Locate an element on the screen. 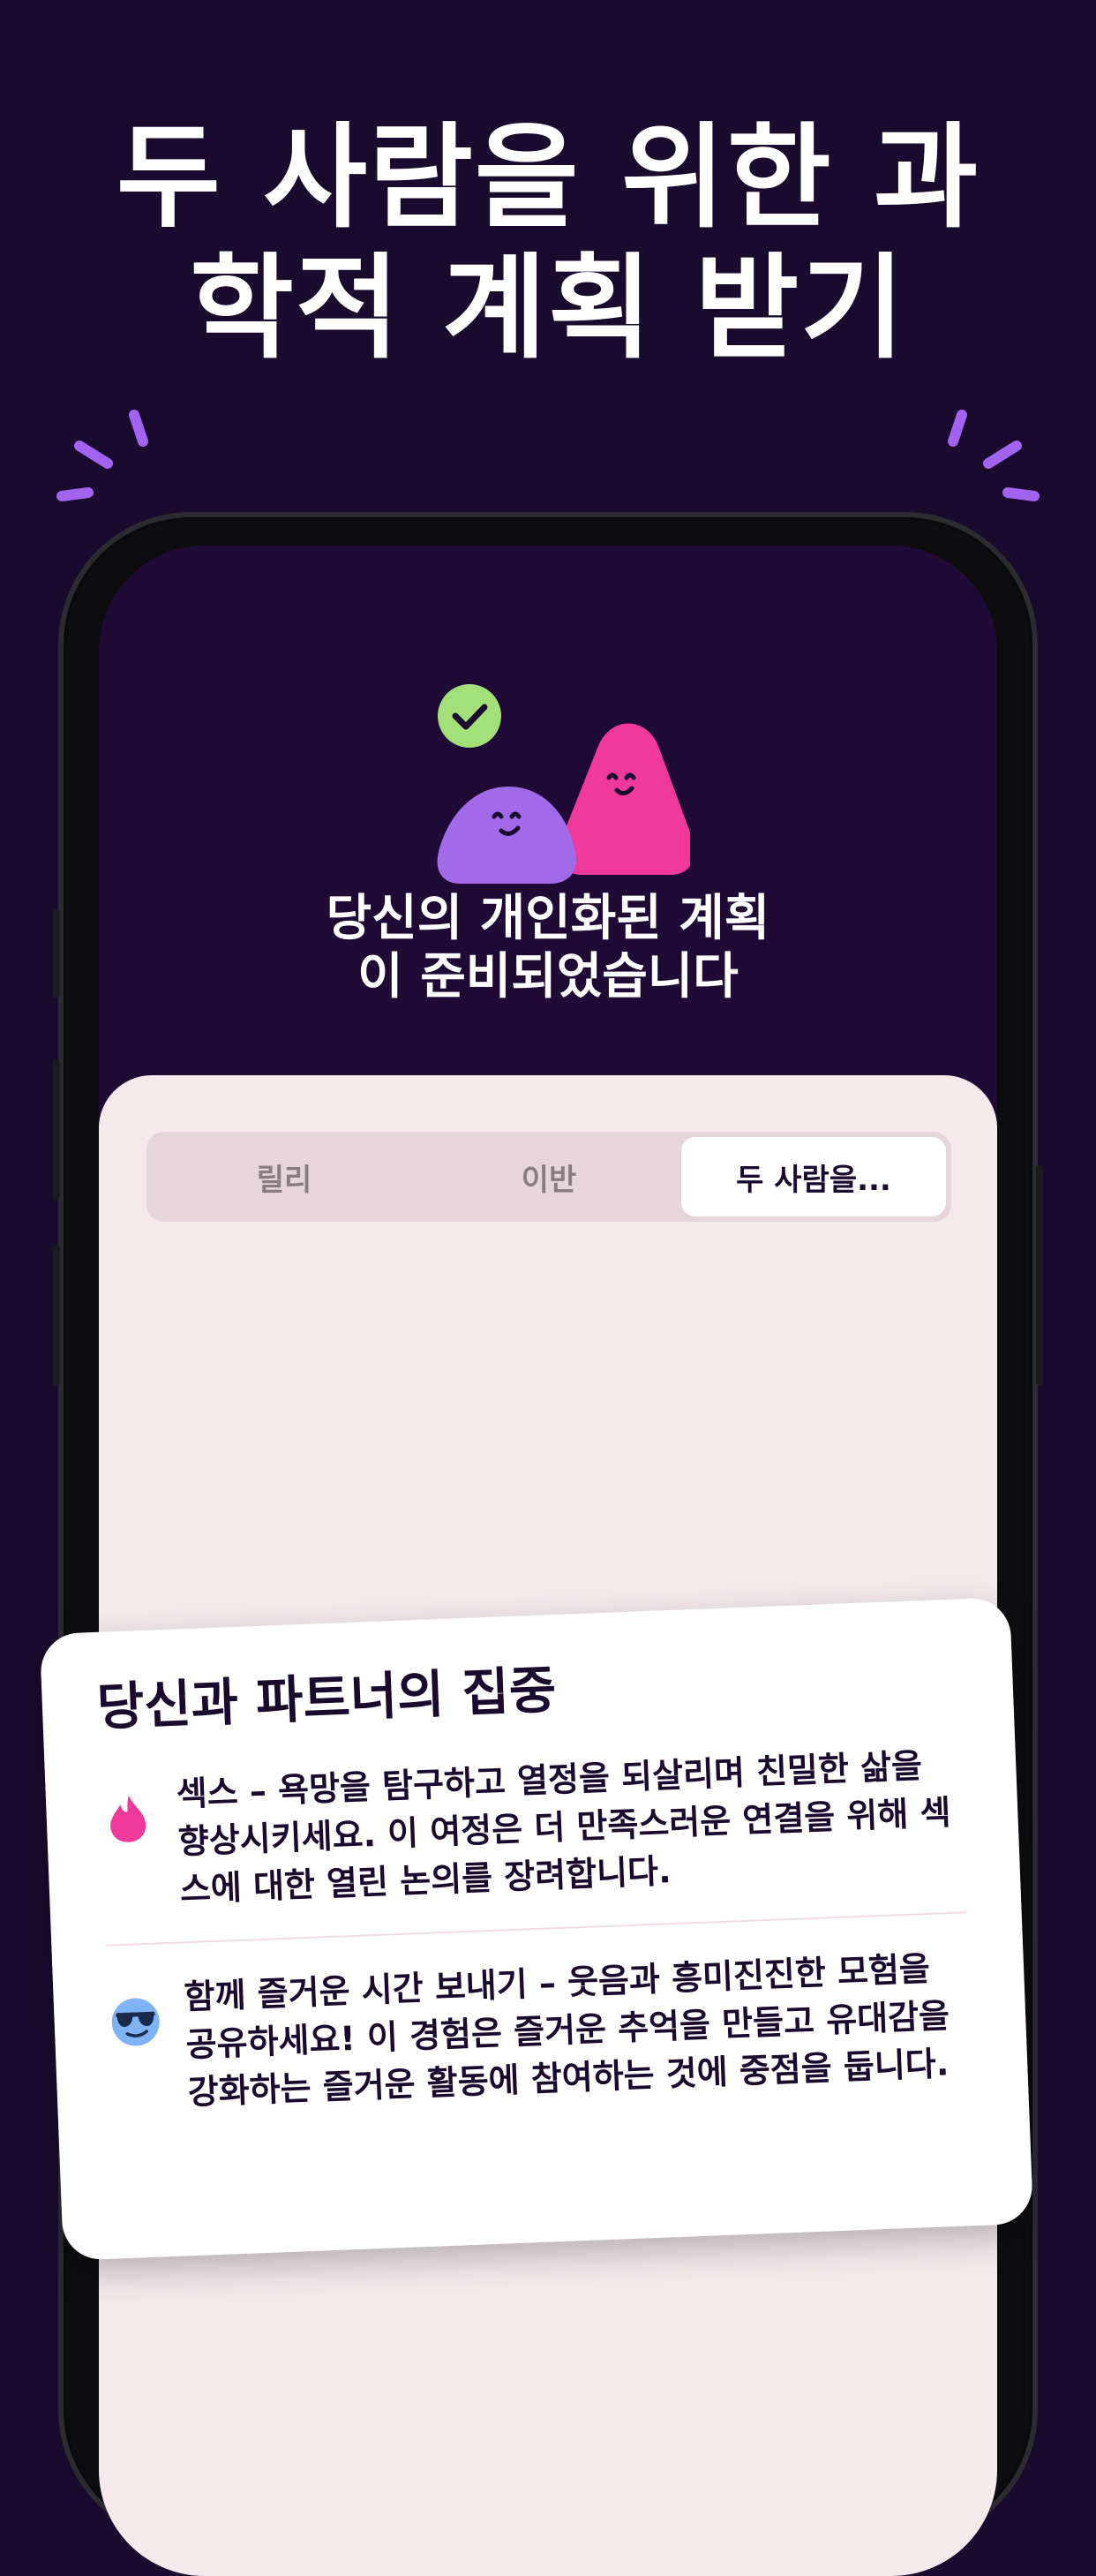 Image resolution: width=1096 pixels, height=2576 pixels. plan-title-line-2: 이 준비되었습니다 is located at coordinates (548, 977).